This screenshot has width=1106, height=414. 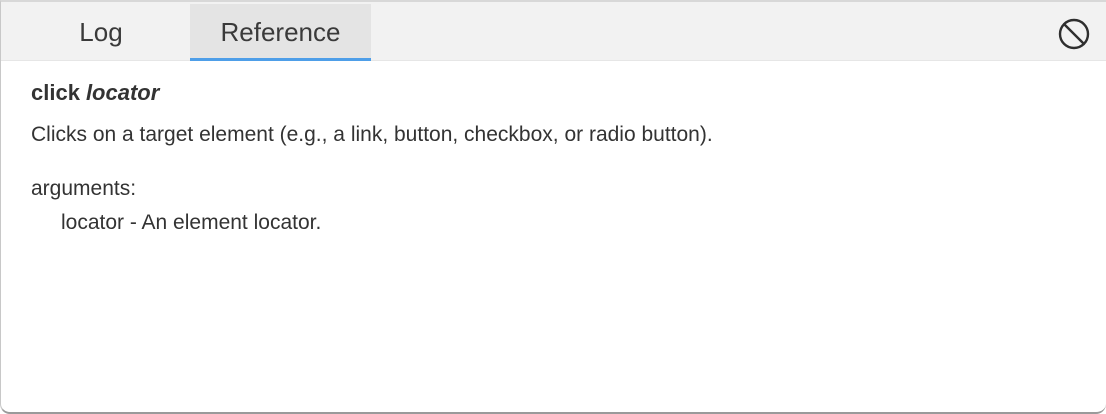 What do you see at coordinates (551, 93) in the screenshot?
I see `command-signature: click locator` at bounding box center [551, 93].